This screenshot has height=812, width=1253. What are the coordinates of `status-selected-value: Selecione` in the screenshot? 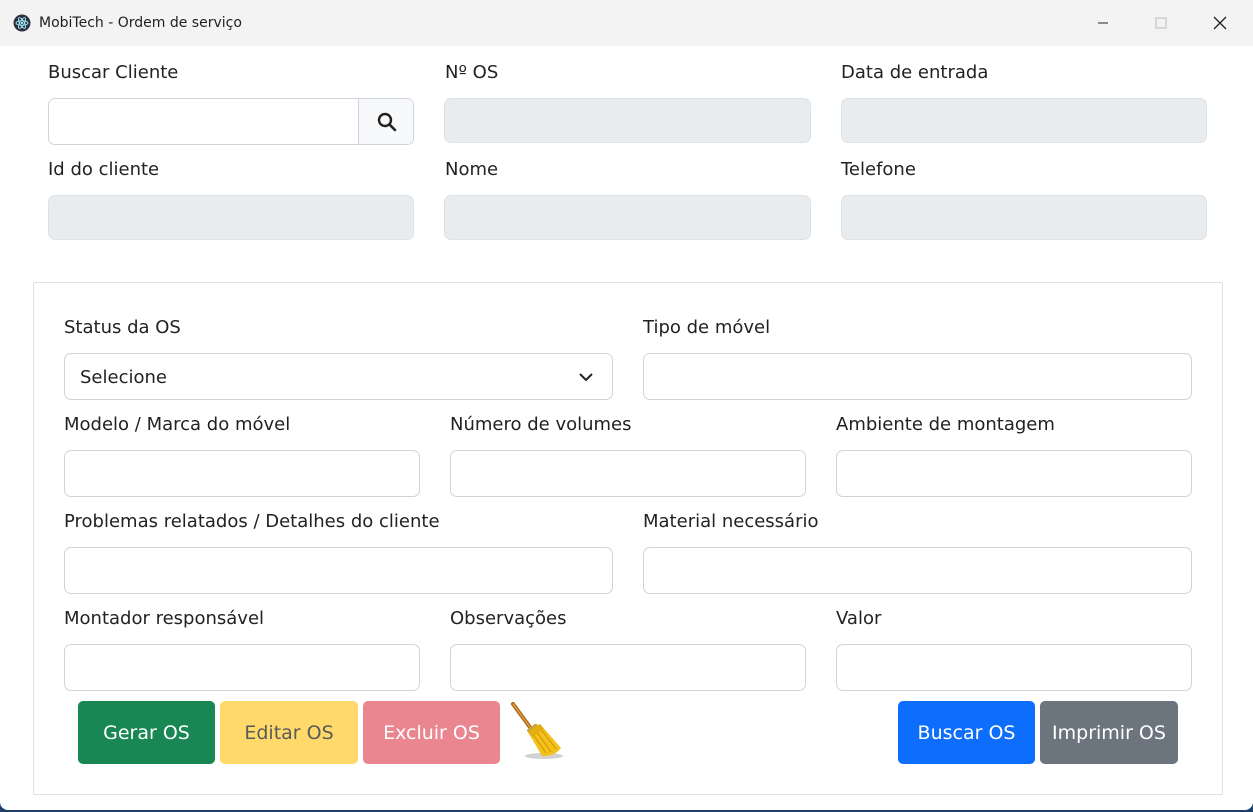 It's located at (123, 377).